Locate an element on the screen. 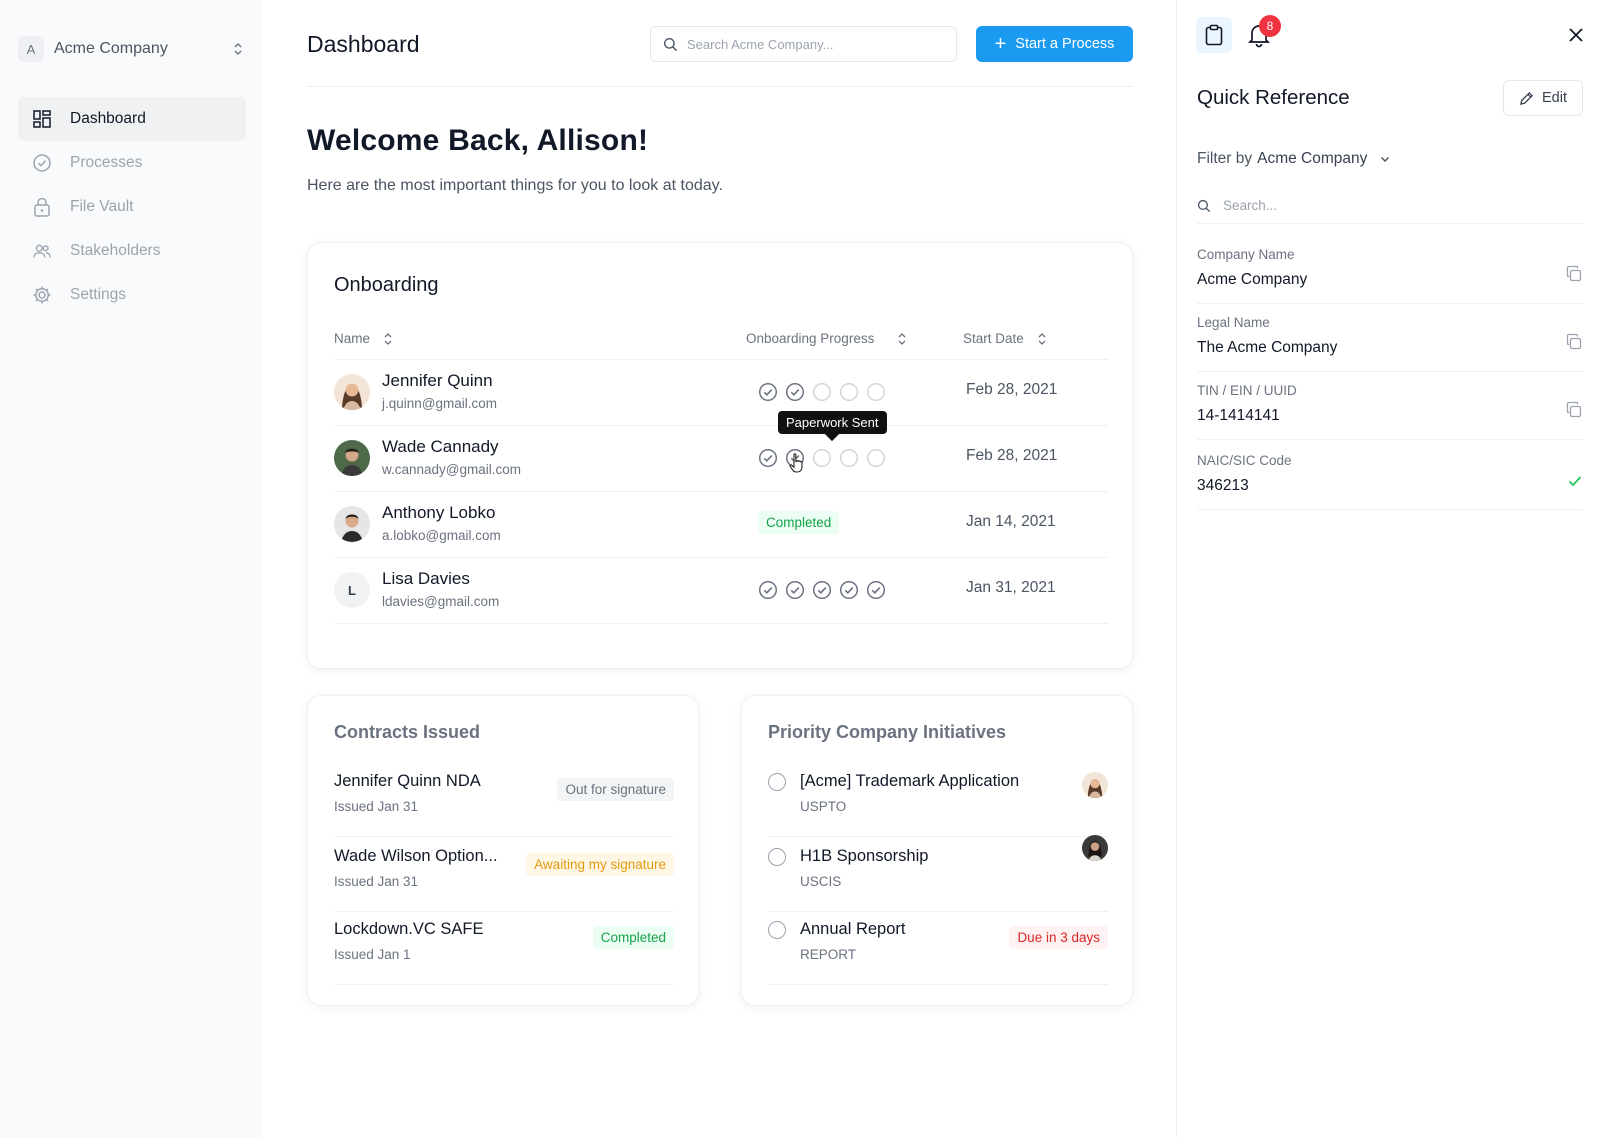 The image size is (1600, 1138). hand-pointer-icon is located at coordinates (796, 463).